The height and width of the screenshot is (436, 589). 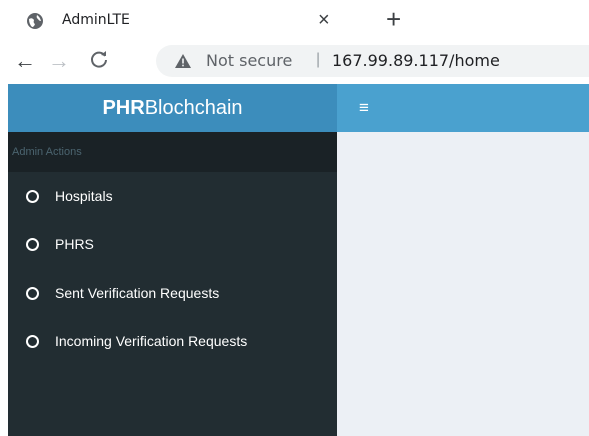 I want to click on reload-button, so click(x=99, y=61).